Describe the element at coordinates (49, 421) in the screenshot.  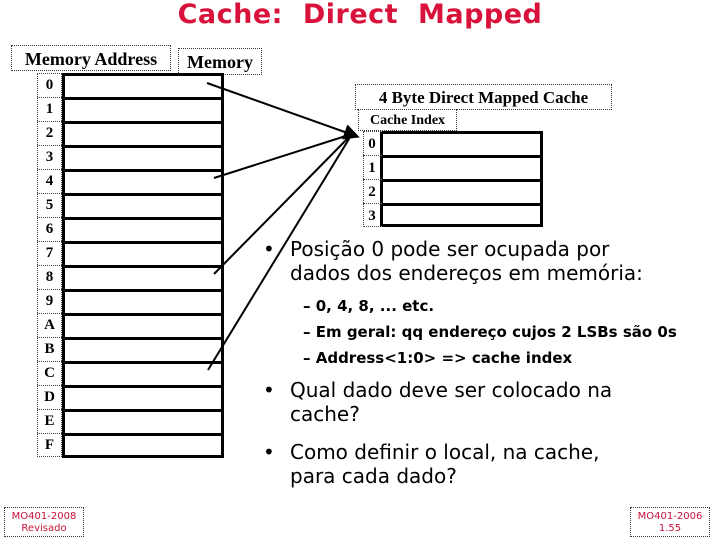
I see `address-cell: E` at that location.